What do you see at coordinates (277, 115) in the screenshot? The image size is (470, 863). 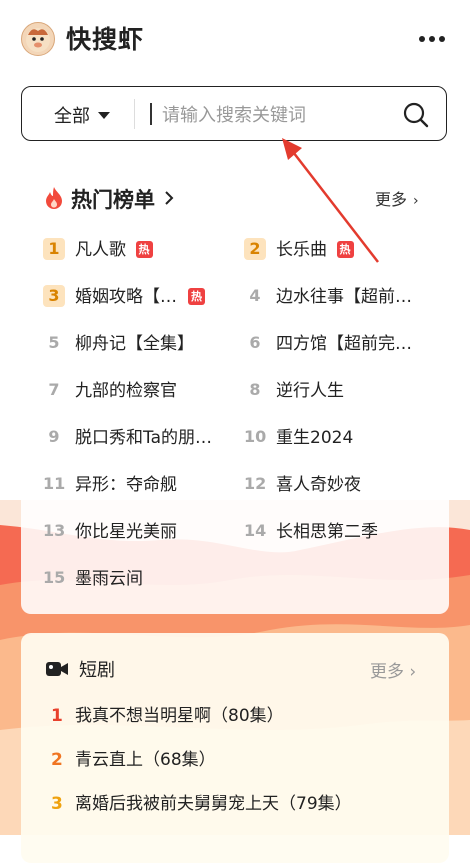 I see `search-input` at bounding box center [277, 115].